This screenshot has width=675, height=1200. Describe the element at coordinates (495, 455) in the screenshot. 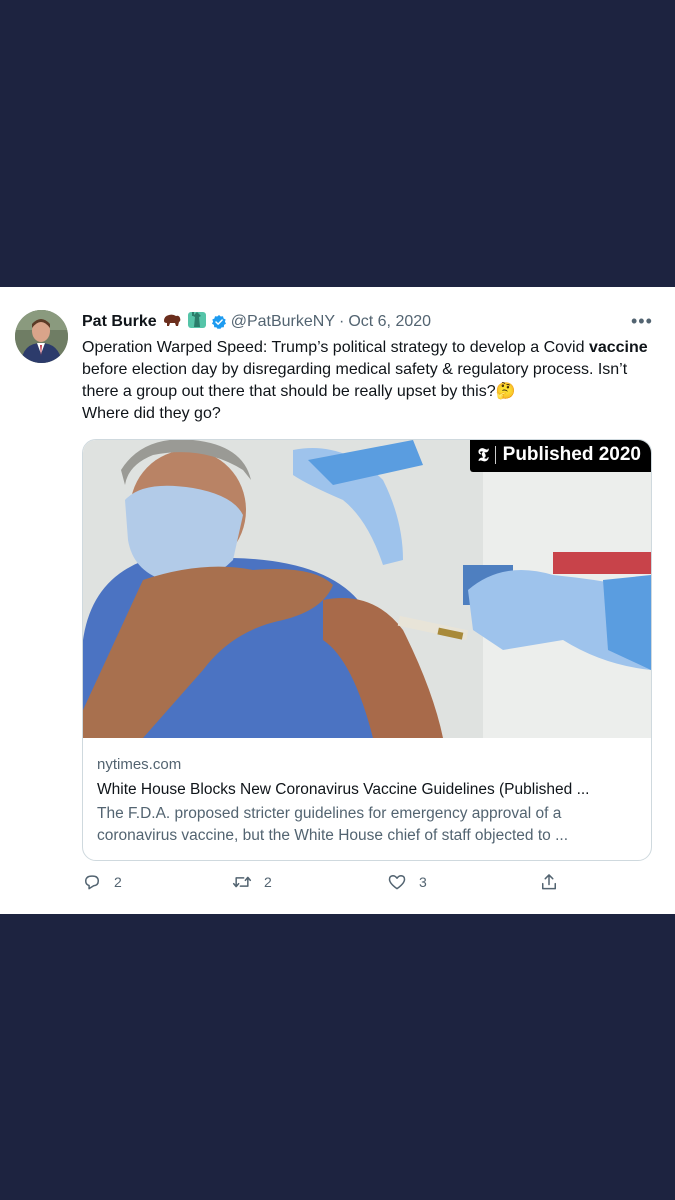

I see `badge-divider` at that location.